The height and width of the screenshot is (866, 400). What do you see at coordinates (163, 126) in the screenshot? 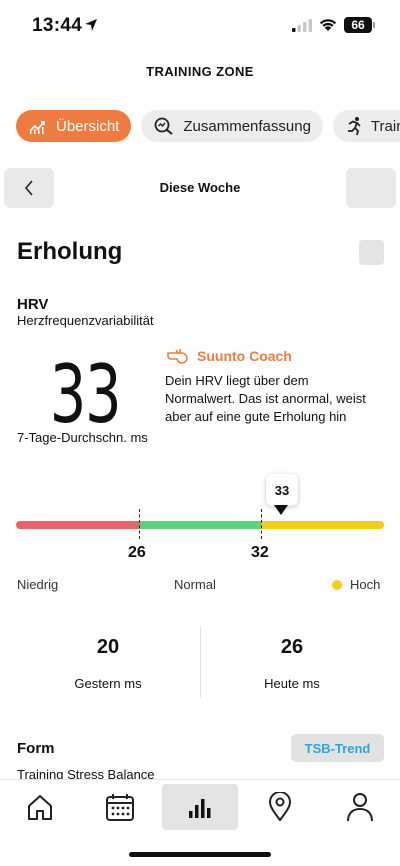
I see `search-icon` at bounding box center [163, 126].